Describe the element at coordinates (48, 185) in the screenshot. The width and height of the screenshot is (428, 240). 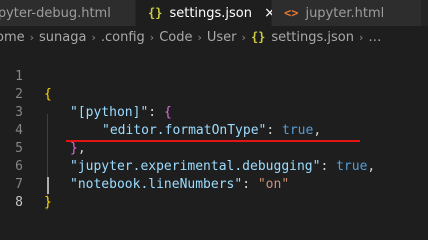
I see `text-cursor` at that location.